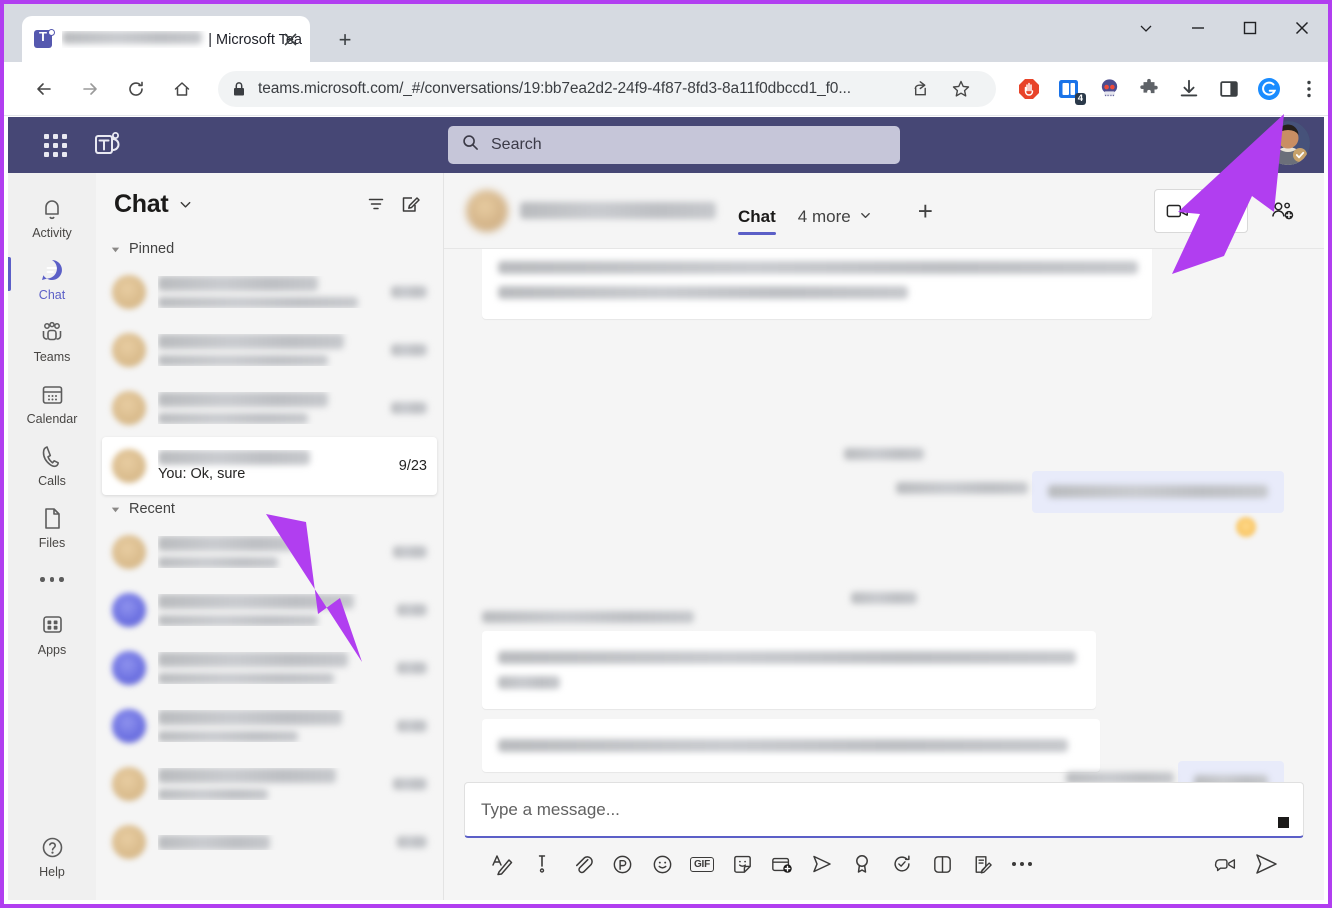 The image size is (1332, 908). What do you see at coordinates (502, 864) in the screenshot?
I see `format-text-icon` at bounding box center [502, 864].